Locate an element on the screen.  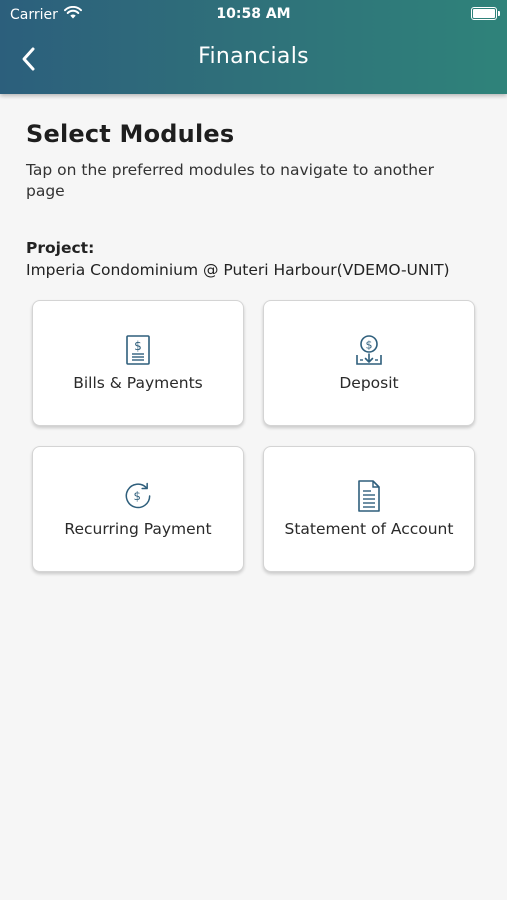
bills-payments-card: $ Bills & Payments is located at coordinates (138, 363).